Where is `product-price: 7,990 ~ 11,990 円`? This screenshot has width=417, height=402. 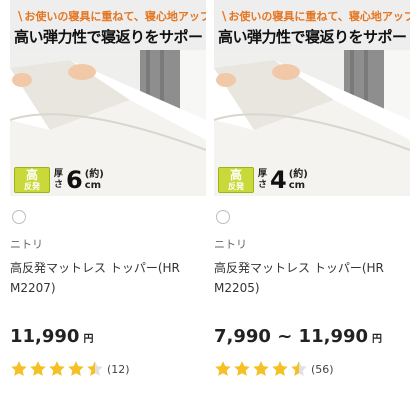
product-price: 7,990 ~ 11,990 円 is located at coordinates (298, 336).